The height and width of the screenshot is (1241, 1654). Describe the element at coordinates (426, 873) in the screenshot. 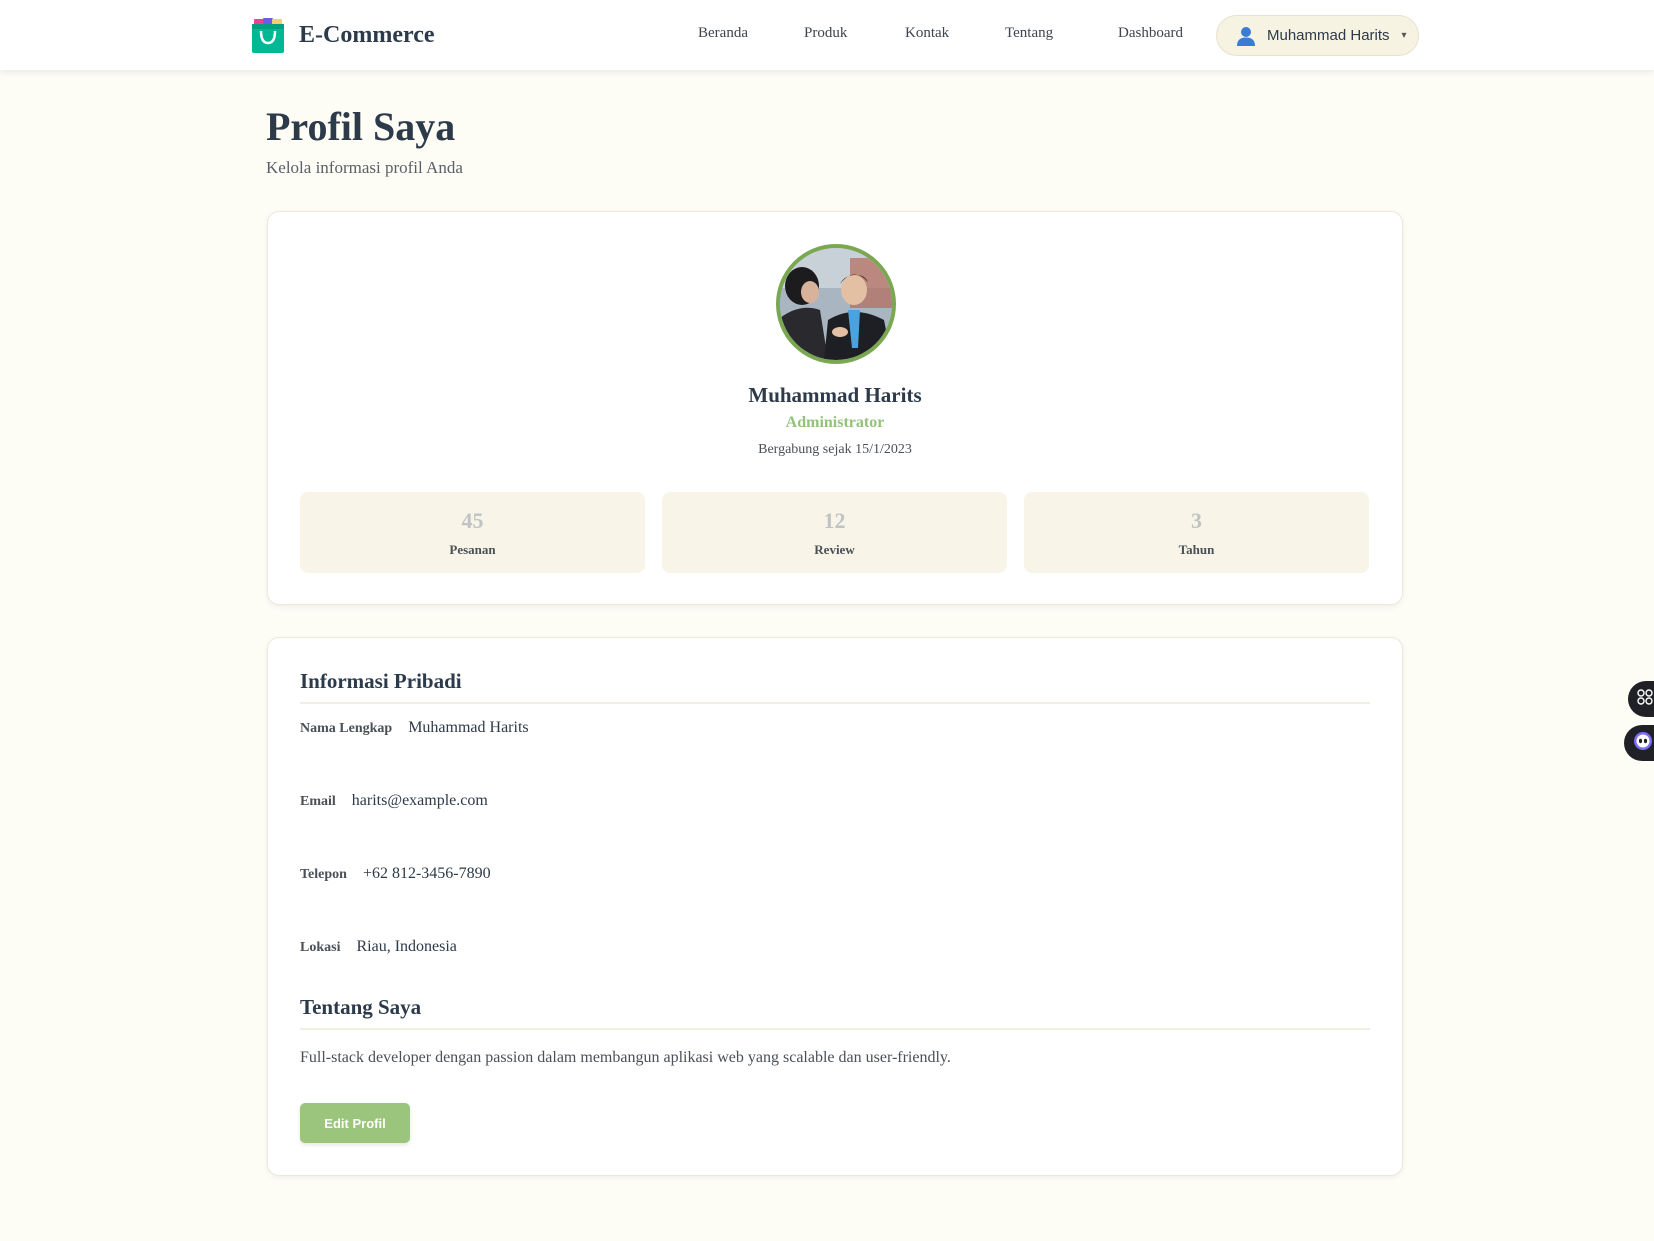

I see `info-value: +62 812-3456-7890` at that location.